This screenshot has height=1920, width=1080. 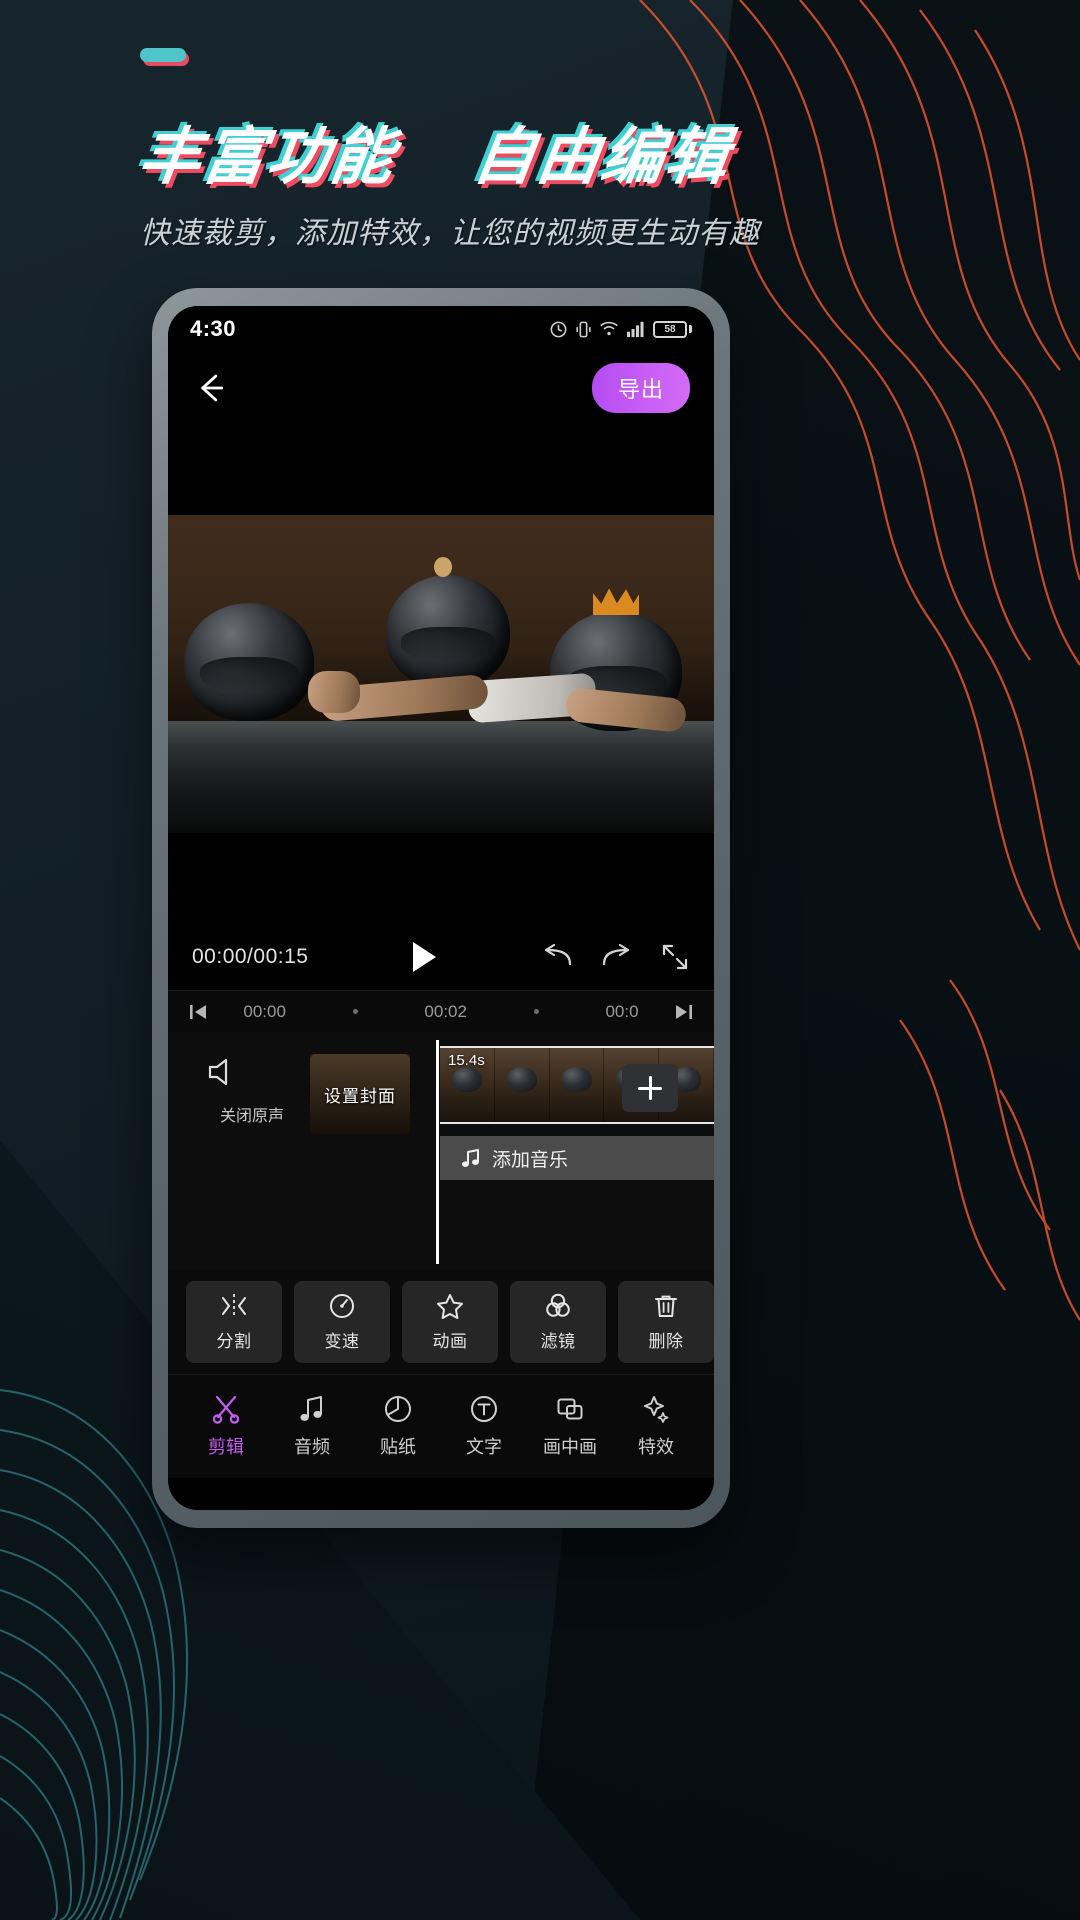 I want to click on tool-label: 删除, so click(x=666, y=1341).